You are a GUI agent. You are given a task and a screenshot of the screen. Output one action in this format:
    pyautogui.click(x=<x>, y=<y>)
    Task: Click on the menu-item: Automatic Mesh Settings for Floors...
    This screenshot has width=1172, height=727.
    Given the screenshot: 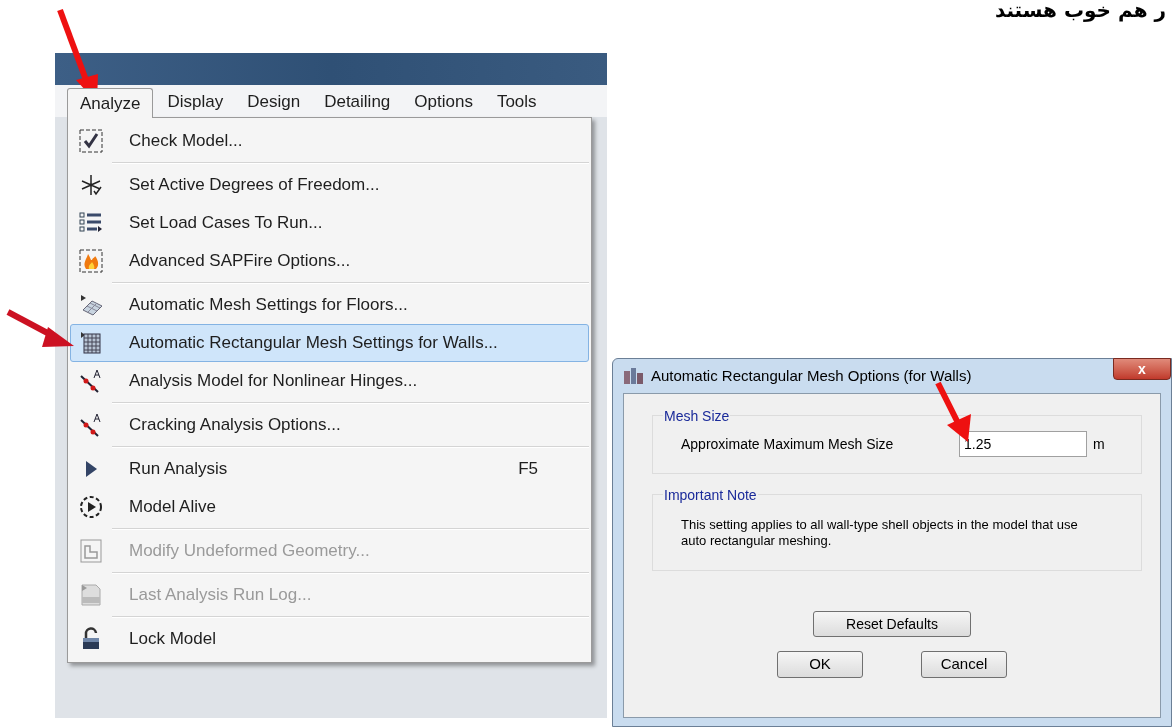 What is the action you would take?
    pyautogui.click(x=329, y=305)
    